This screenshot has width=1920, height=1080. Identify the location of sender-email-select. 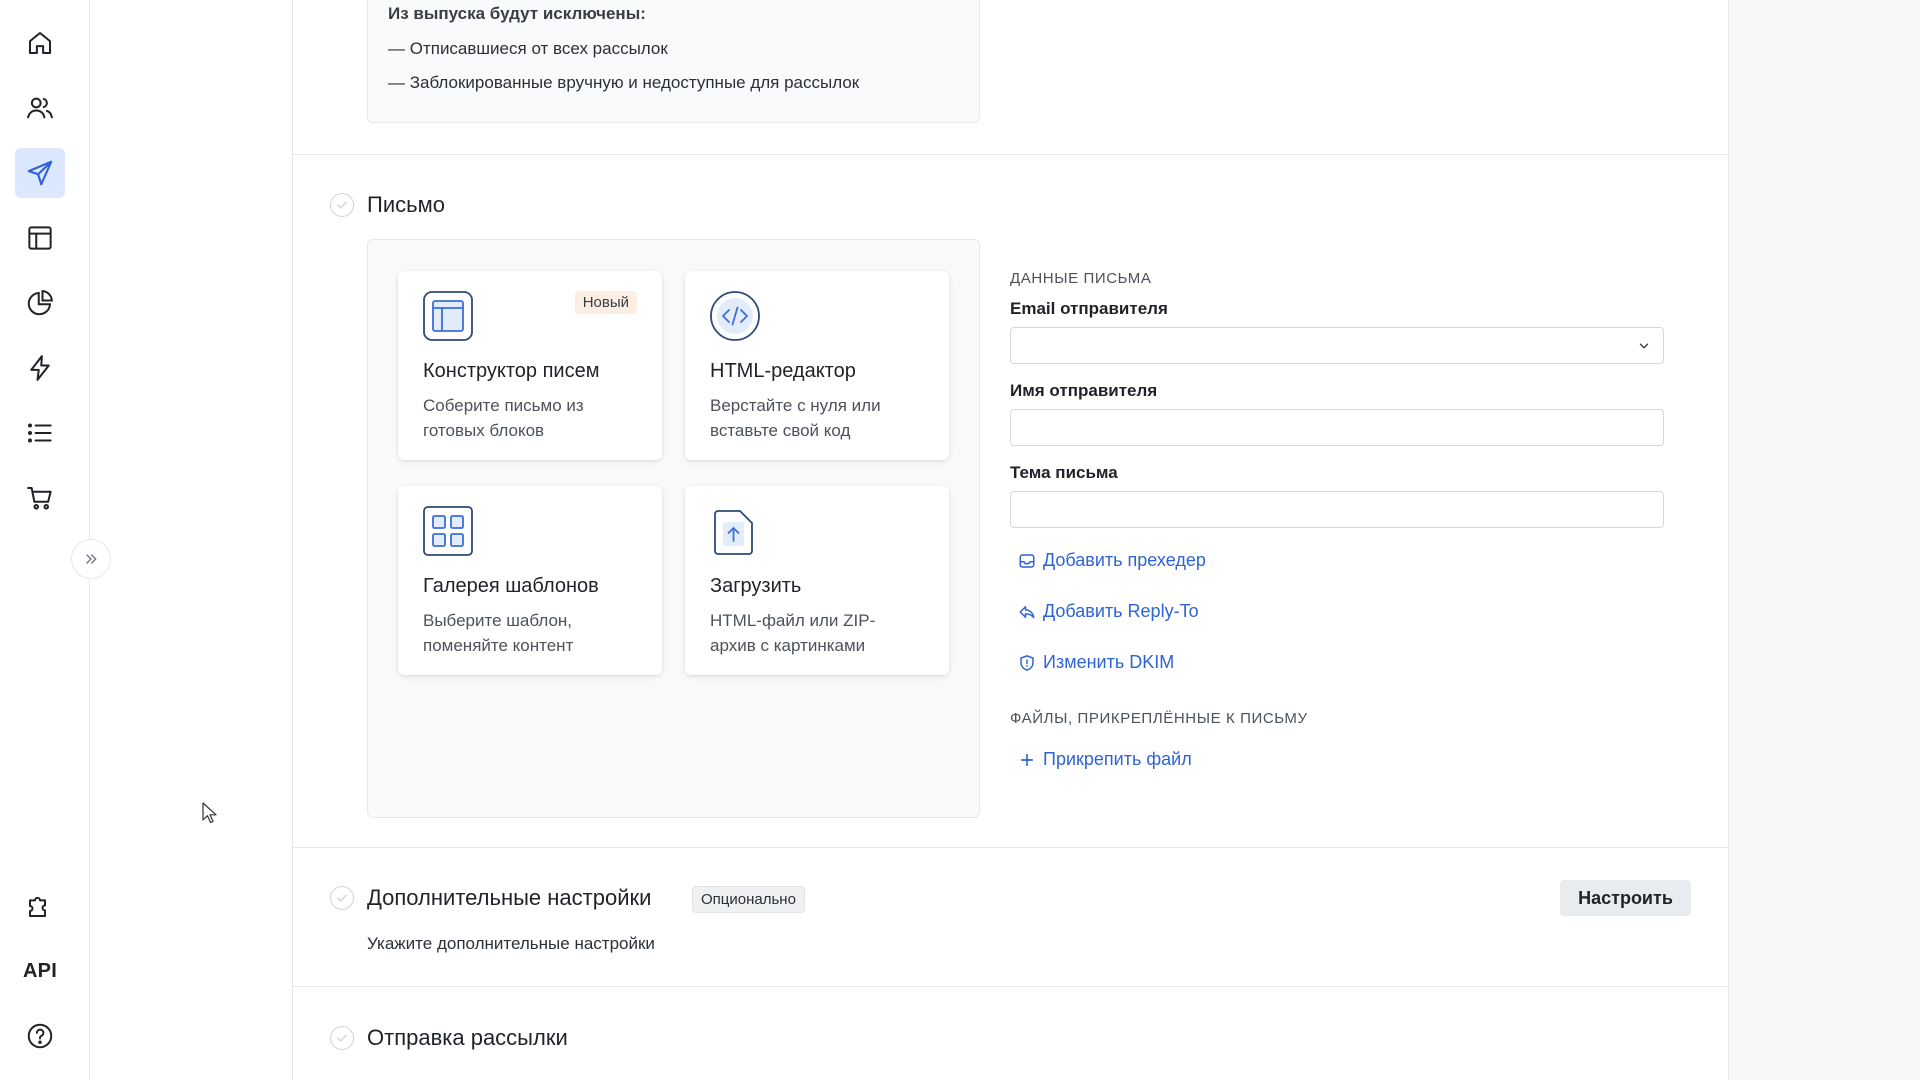
(1337, 345).